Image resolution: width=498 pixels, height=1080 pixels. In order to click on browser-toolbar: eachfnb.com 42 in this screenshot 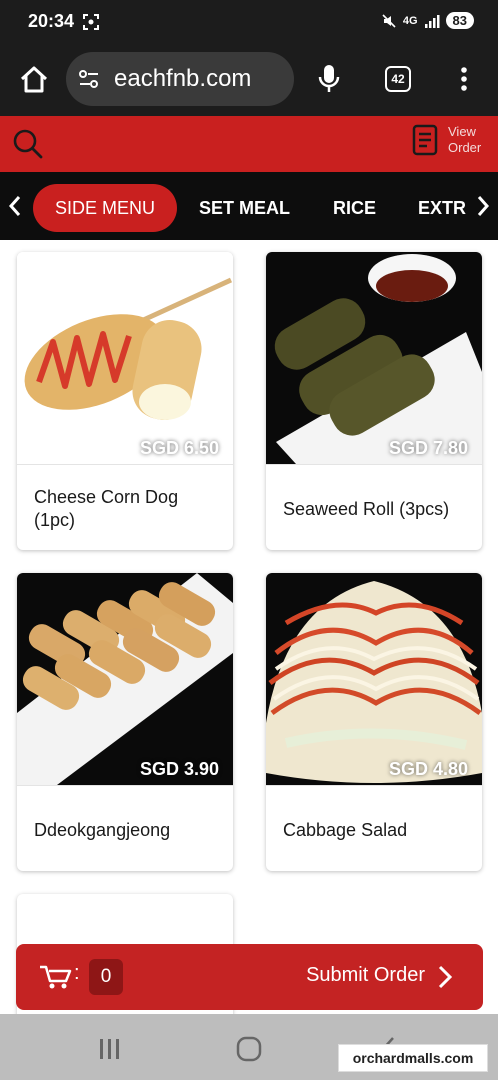, I will do `click(249, 81)`.